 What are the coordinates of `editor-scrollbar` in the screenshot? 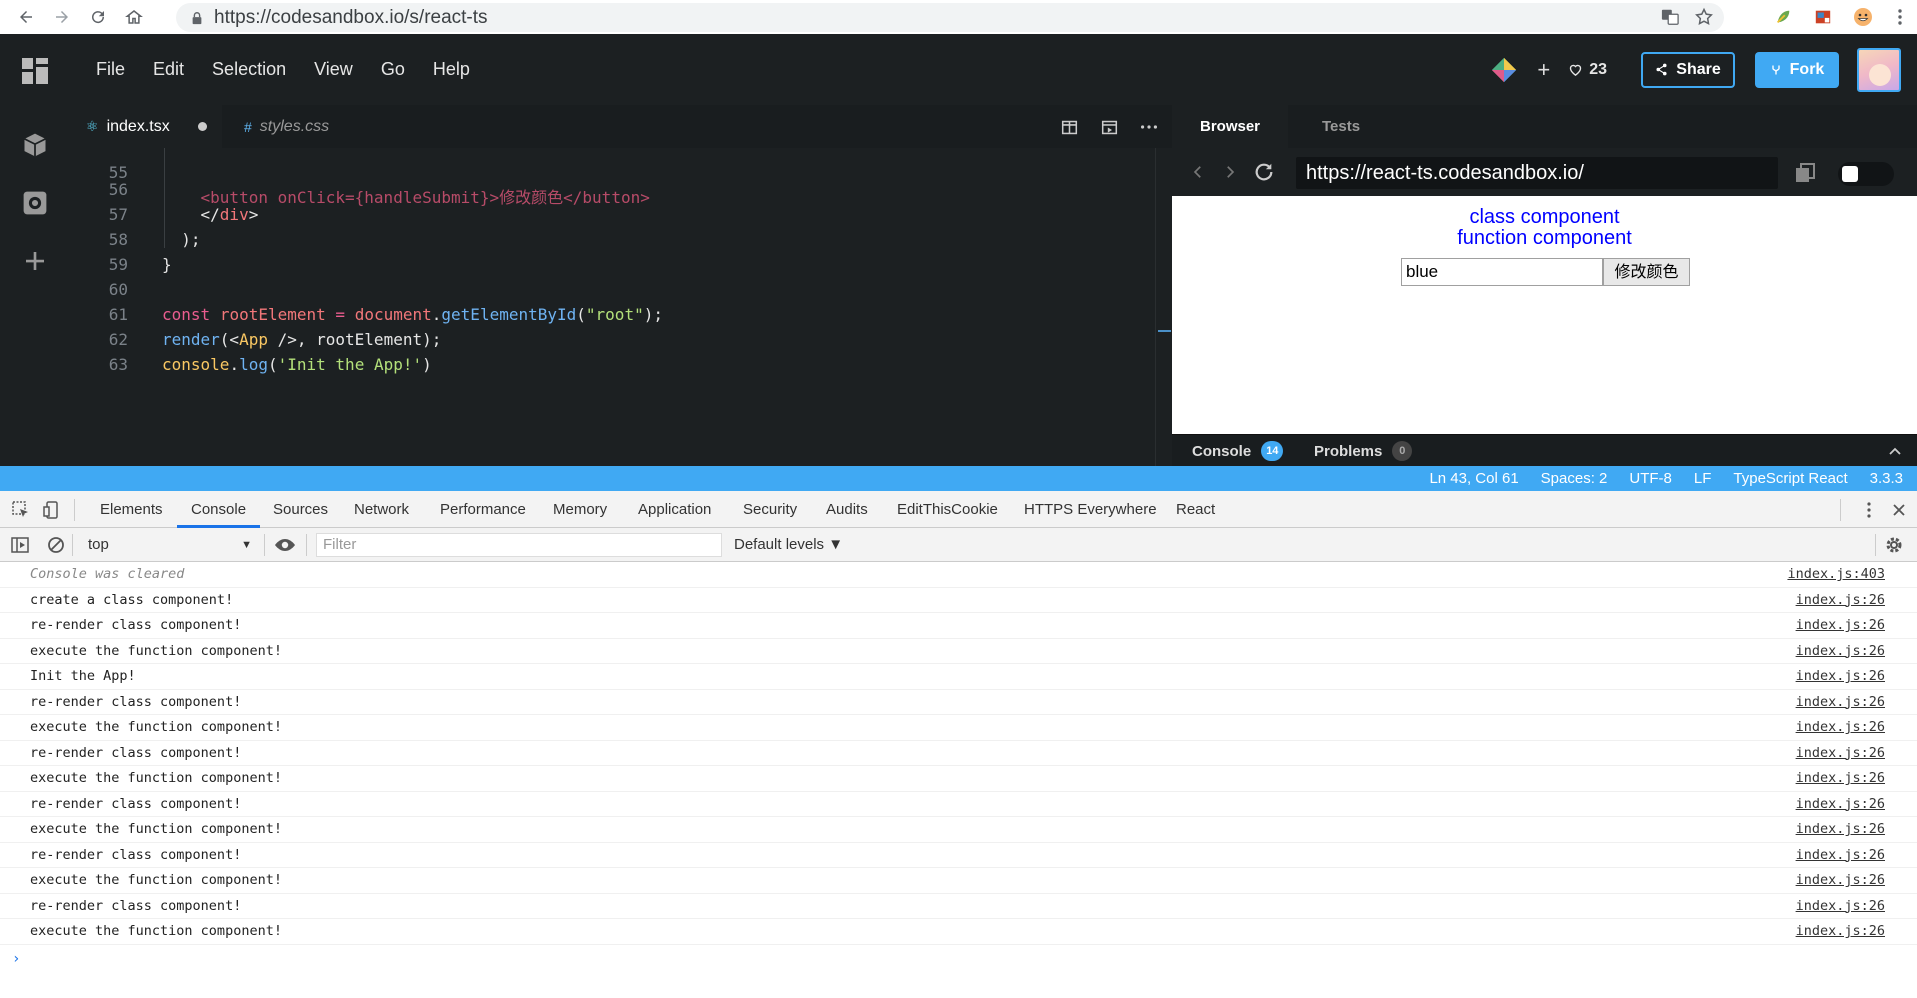 It's located at (1163, 307).